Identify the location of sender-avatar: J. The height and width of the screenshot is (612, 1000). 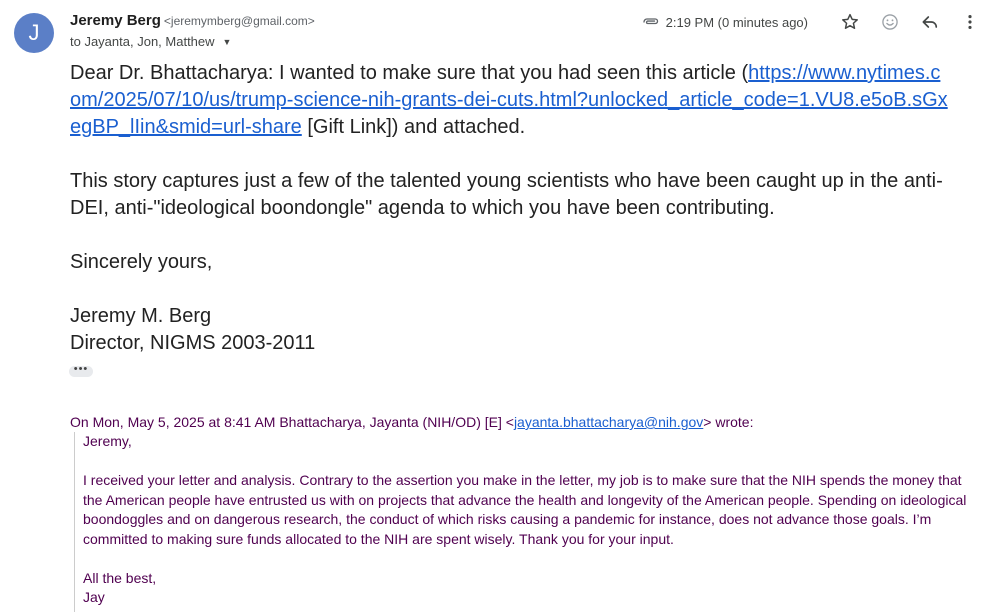
(34, 33).